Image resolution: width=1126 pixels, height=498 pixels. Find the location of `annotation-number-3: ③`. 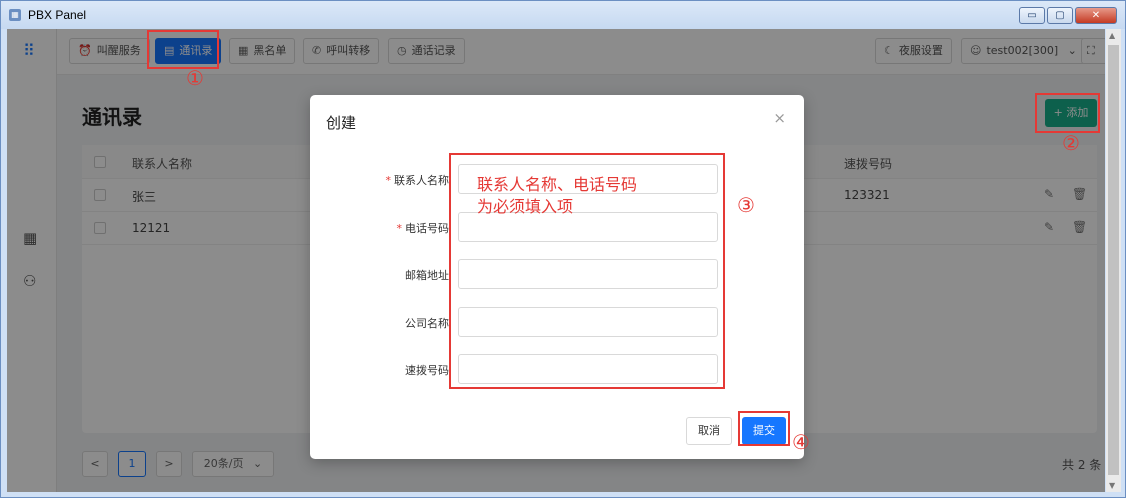

annotation-number-3: ③ is located at coordinates (746, 205).